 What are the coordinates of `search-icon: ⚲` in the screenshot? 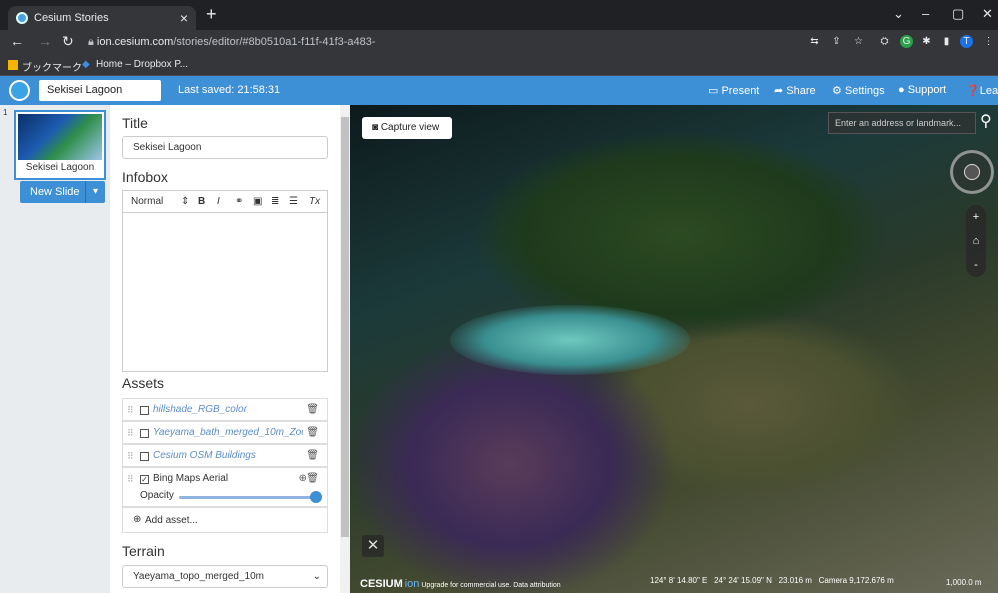 It's located at (986, 121).